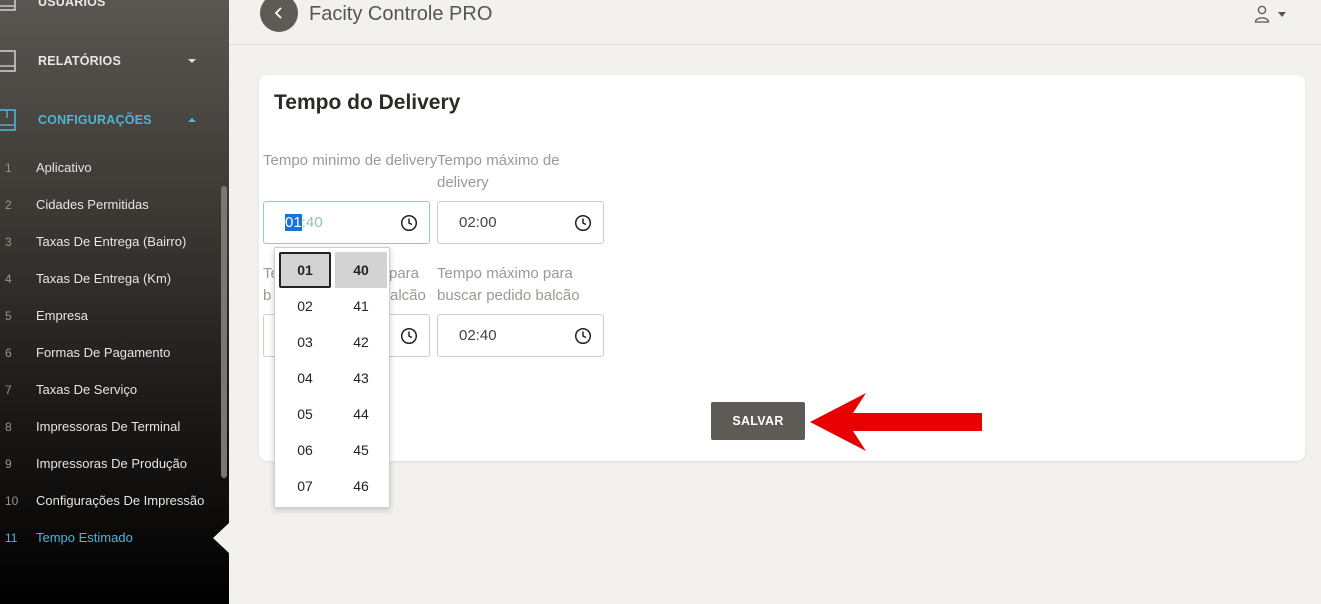  Describe the element at coordinates (520, 222) in the screenshot. I see `max-delivery-input: 02:00` at that location.